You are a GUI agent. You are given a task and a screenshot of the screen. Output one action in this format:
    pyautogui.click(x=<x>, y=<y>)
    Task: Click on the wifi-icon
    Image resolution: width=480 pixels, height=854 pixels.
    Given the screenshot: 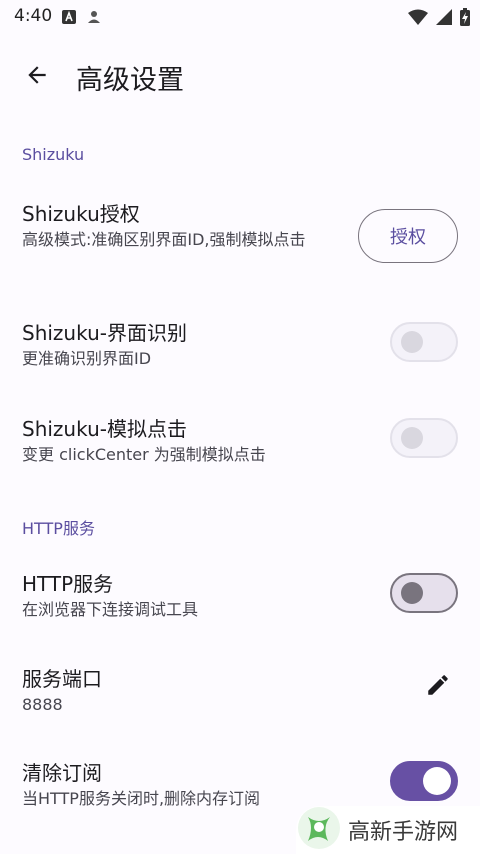 What is the action you would take?
    pyautogui.click(x=418, y=19)
    